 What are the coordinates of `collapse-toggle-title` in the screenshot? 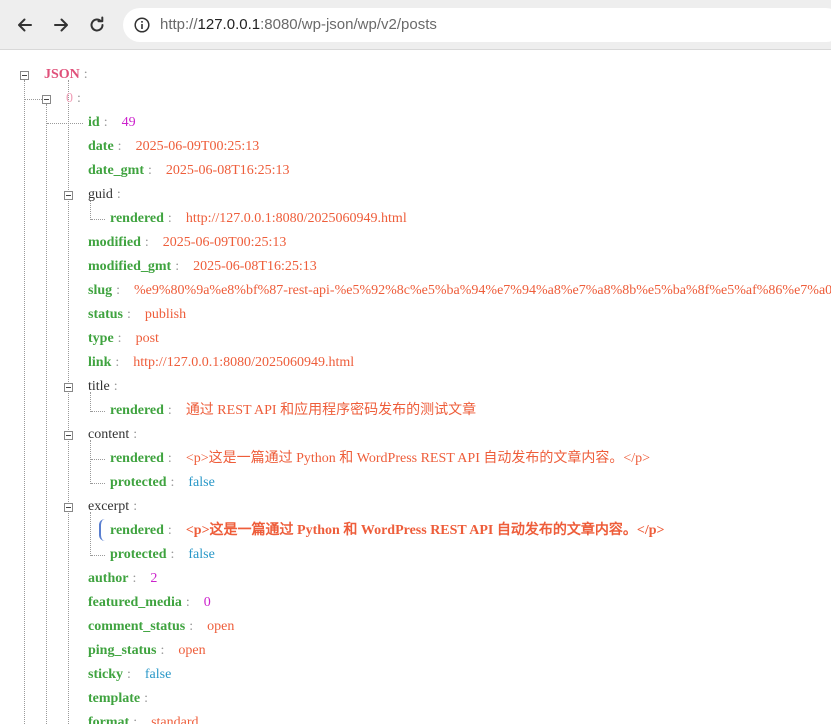 It's located at (68, 387).